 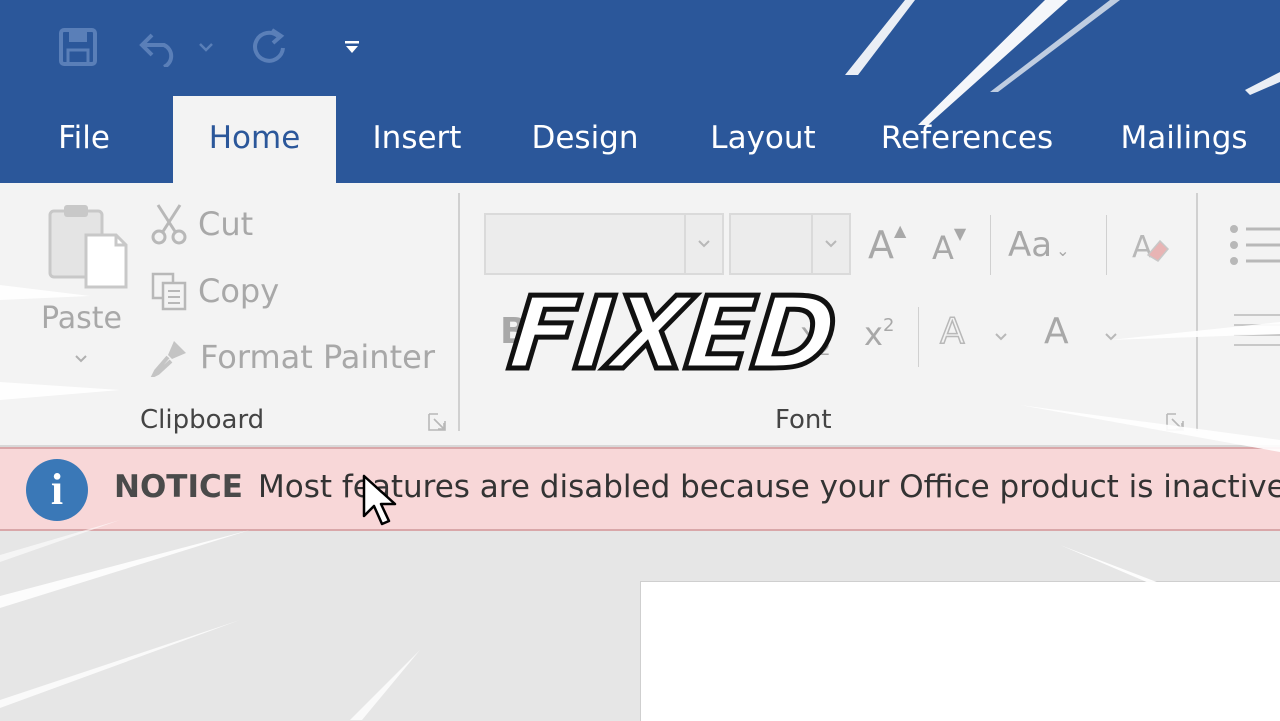 What do you see at coordinates (380, 503) in the screenshot?
I see `mouse-cursor-icon` at bounding box center [380, 503].